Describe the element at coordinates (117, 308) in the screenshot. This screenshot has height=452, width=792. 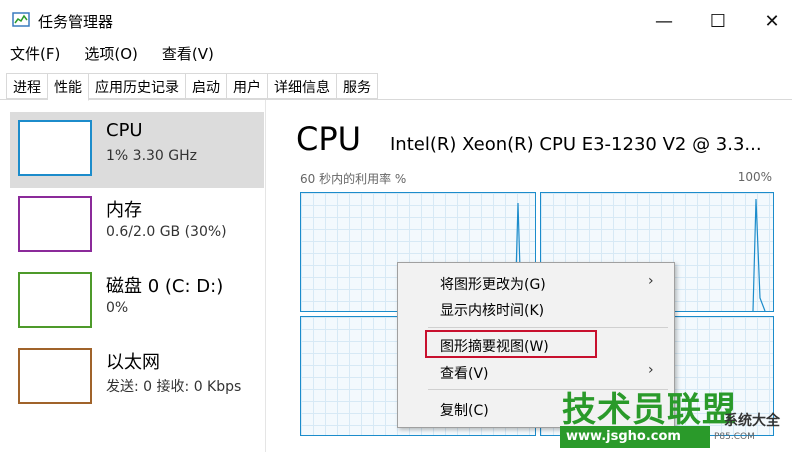
I see `sidebar-item-detail: 0%` at that location.